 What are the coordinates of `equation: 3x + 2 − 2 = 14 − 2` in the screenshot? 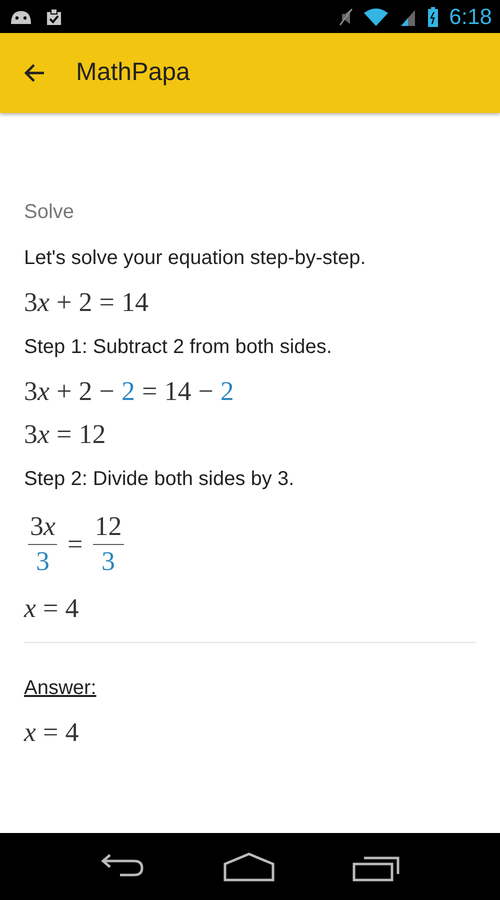 It's located at (129, 391).